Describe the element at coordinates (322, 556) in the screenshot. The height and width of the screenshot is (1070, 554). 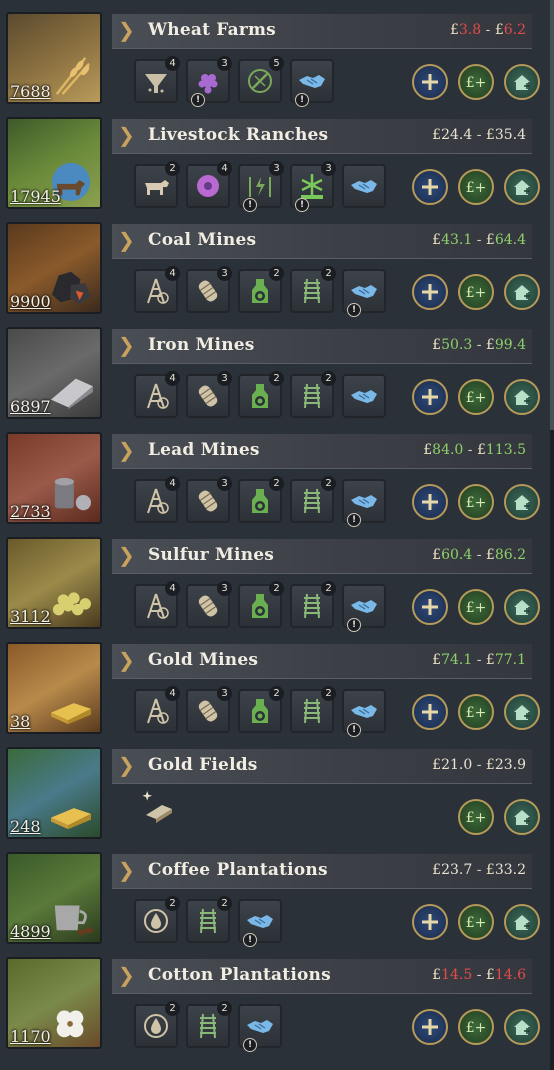
I see `building-header: ❯ Sulfur Mines £60.4 - £86.2` at that location.